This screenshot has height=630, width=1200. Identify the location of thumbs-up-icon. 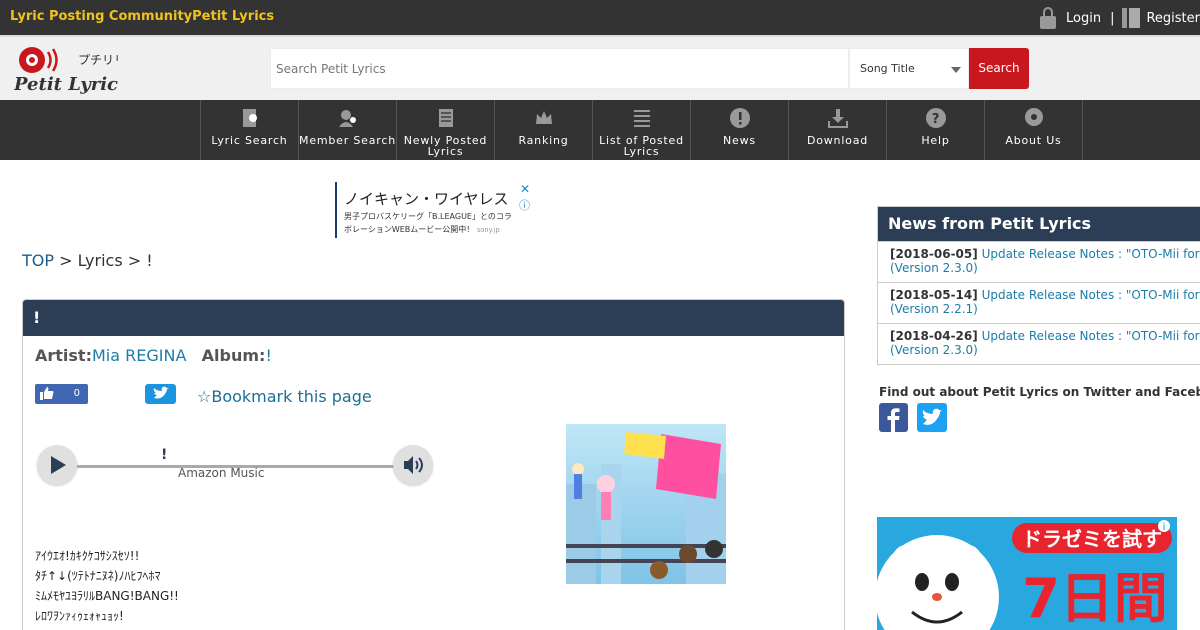
(47, 393).